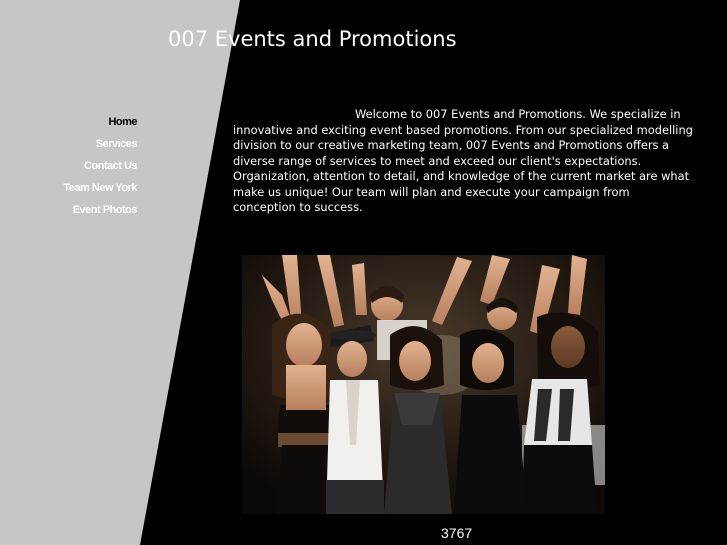 The width and height of the screenshot is (727, 545). I want to click on nav-item-team-new-york: Team New York, so click(88, 189).